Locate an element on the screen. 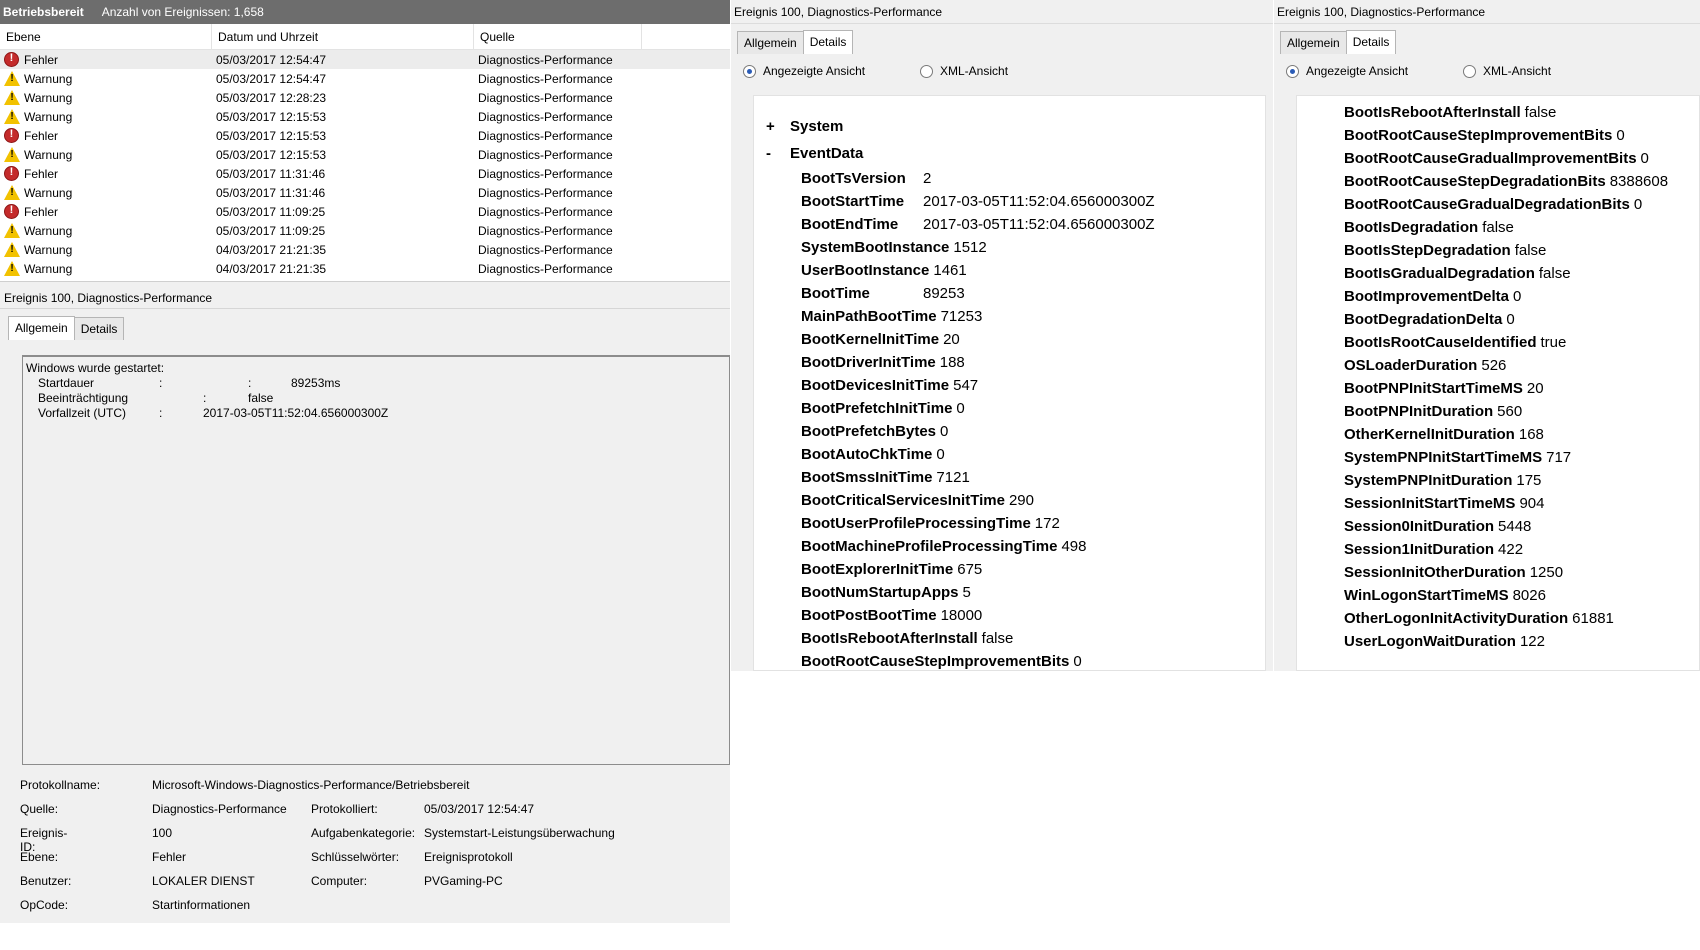 The image size is (1700, 950). column-header-empty is located at coordinates (682, 36).